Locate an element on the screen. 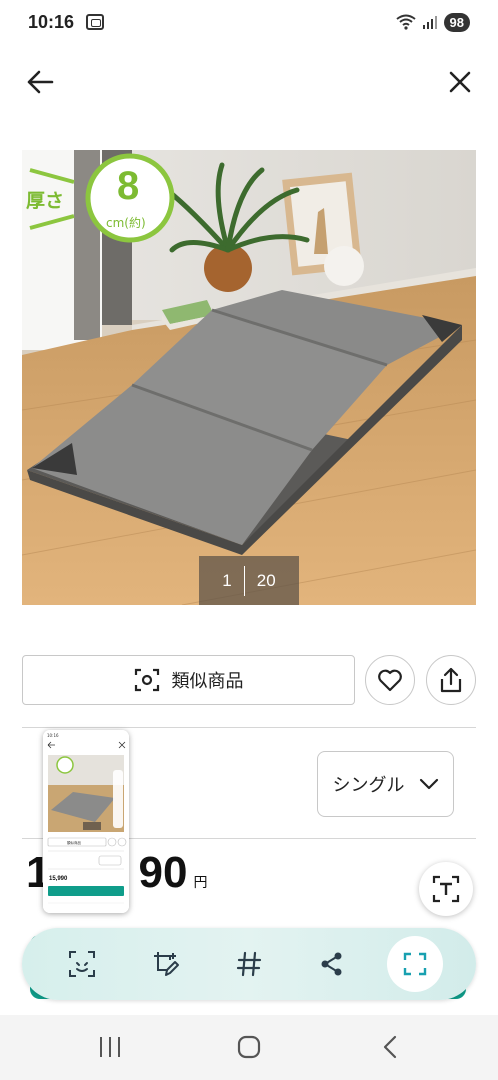 The width and height of the screenshot is (498, 1080). counter-current: 1 is located at coordinates (227, 580).